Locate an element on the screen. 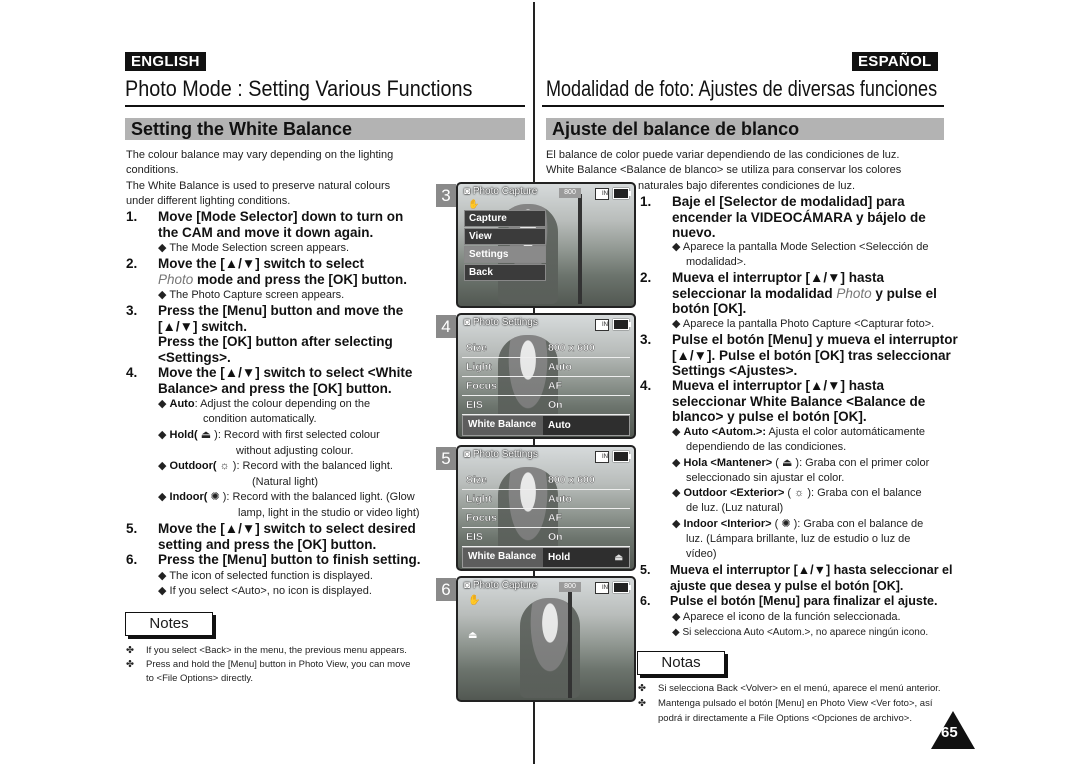 This screenshot has width=1080, height=764. camera-screen-capture: ◙ Photo Capture 800 IN ✋ ⏏ is located at coordinates (546, 639).